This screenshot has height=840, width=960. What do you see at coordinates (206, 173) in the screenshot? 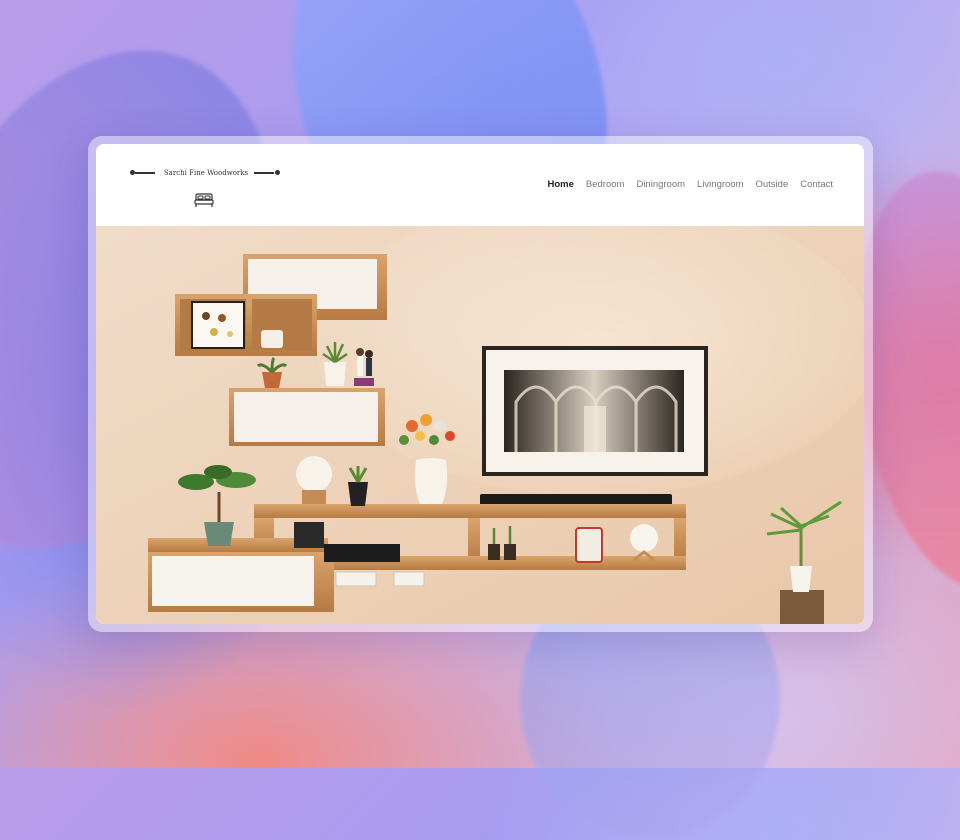
I see `brand-name: Sarchi Fine Woodworks` at bounding box center [206, 173].